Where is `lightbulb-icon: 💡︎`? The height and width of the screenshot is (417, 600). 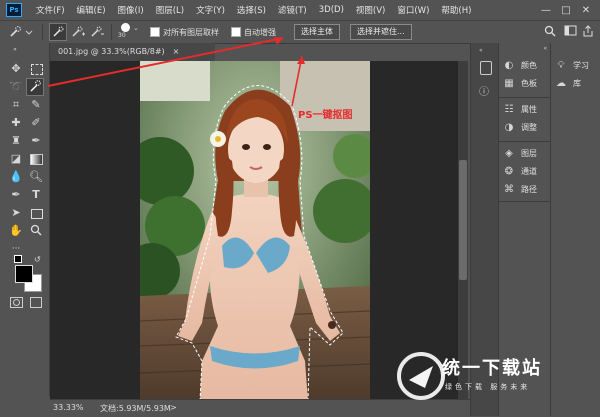 lightbulb-icon: 💡︎ is located at coordinates (561, 65).